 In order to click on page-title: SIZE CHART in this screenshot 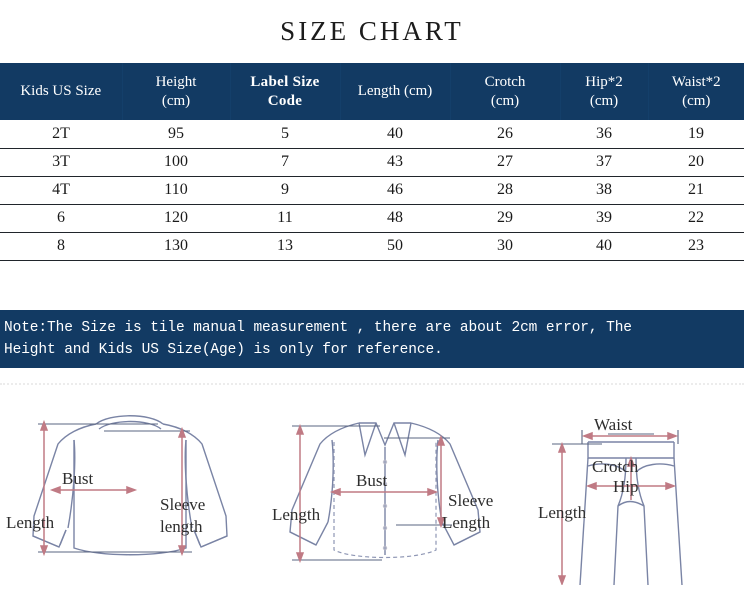, I will do `click(372, 31)`.